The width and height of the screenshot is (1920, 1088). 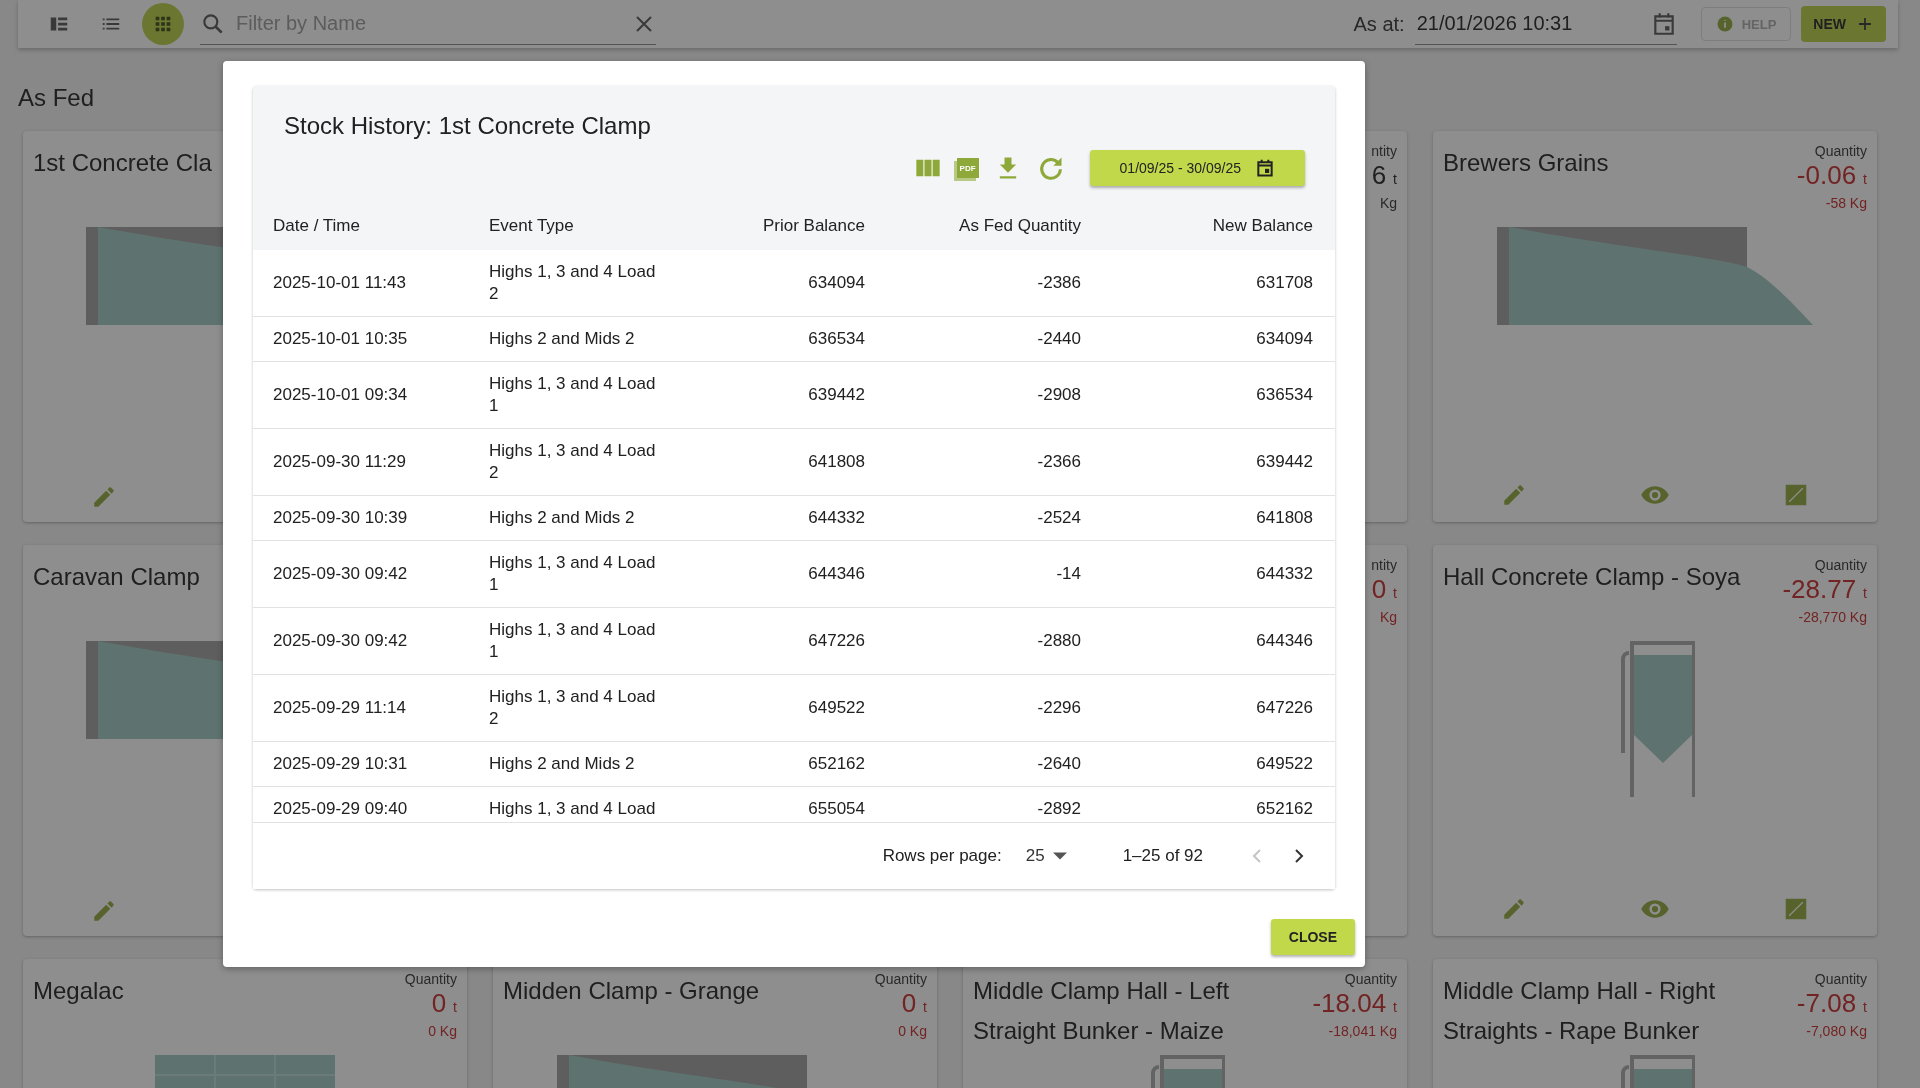 I want to click on table-cell-text: -2440, so click(x=1059, y=339).